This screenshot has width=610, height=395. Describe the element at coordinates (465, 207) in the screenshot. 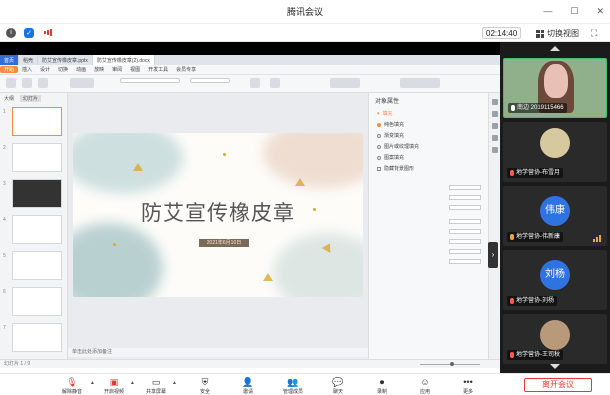

I see `property-slider` at that location.